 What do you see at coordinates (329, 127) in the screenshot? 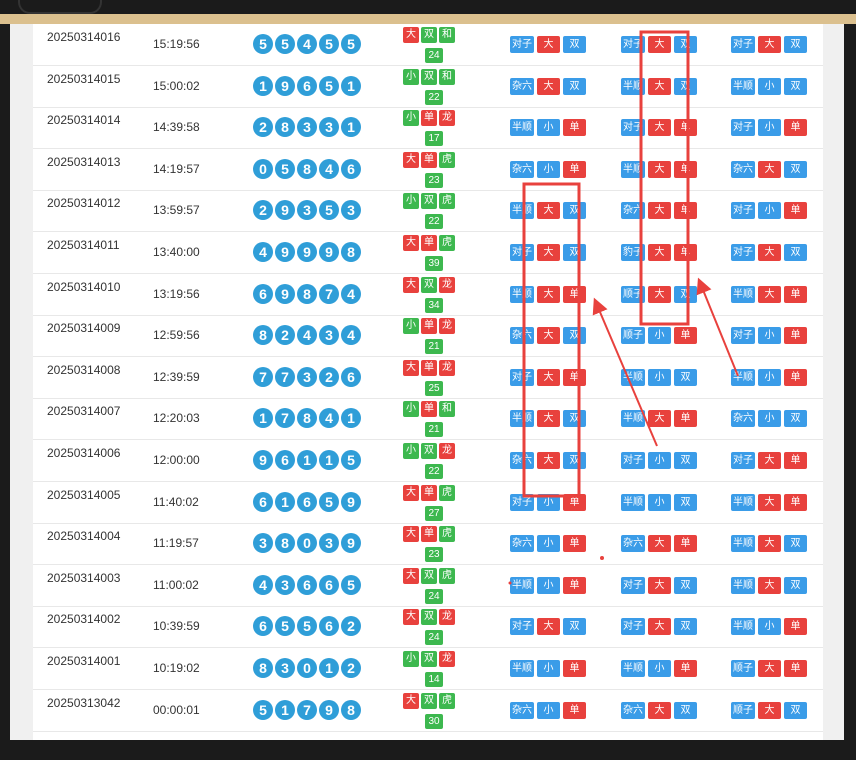
I see `number-ball: 3` at bounding box center [329, 127].